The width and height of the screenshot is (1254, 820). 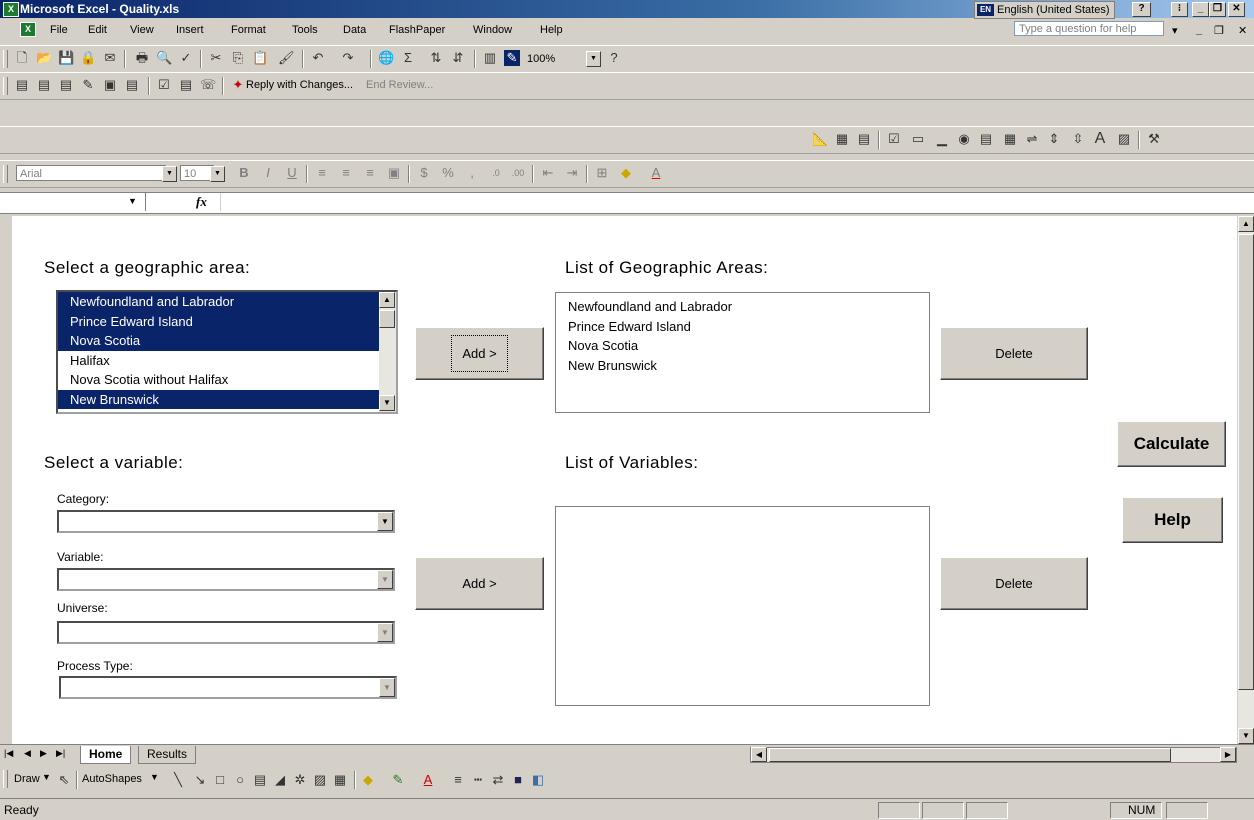 What do you see at coordinates (1199, 30) in the screenshot?
I see `doc-minimize-icon: _` at bounding box center [1199, 30].